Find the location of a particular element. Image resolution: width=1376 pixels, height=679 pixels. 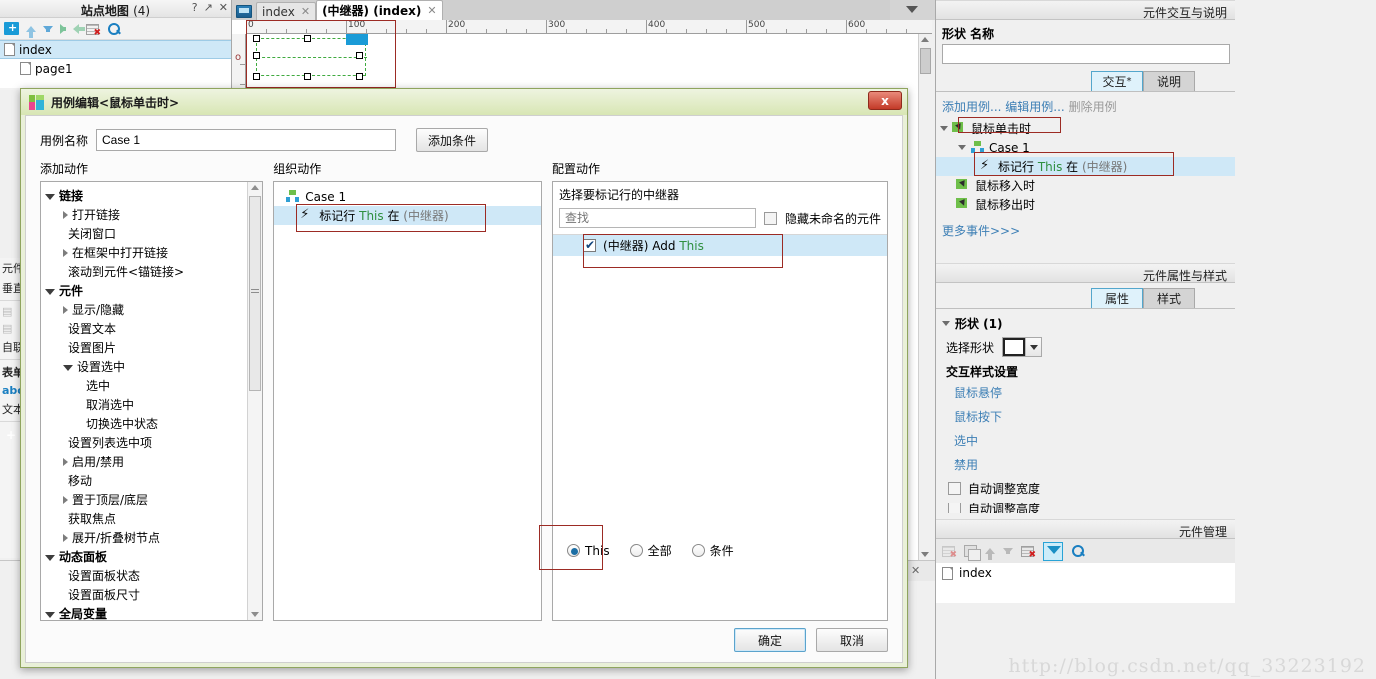

tab-index: index ✕ is located at coordinates (286, 11).